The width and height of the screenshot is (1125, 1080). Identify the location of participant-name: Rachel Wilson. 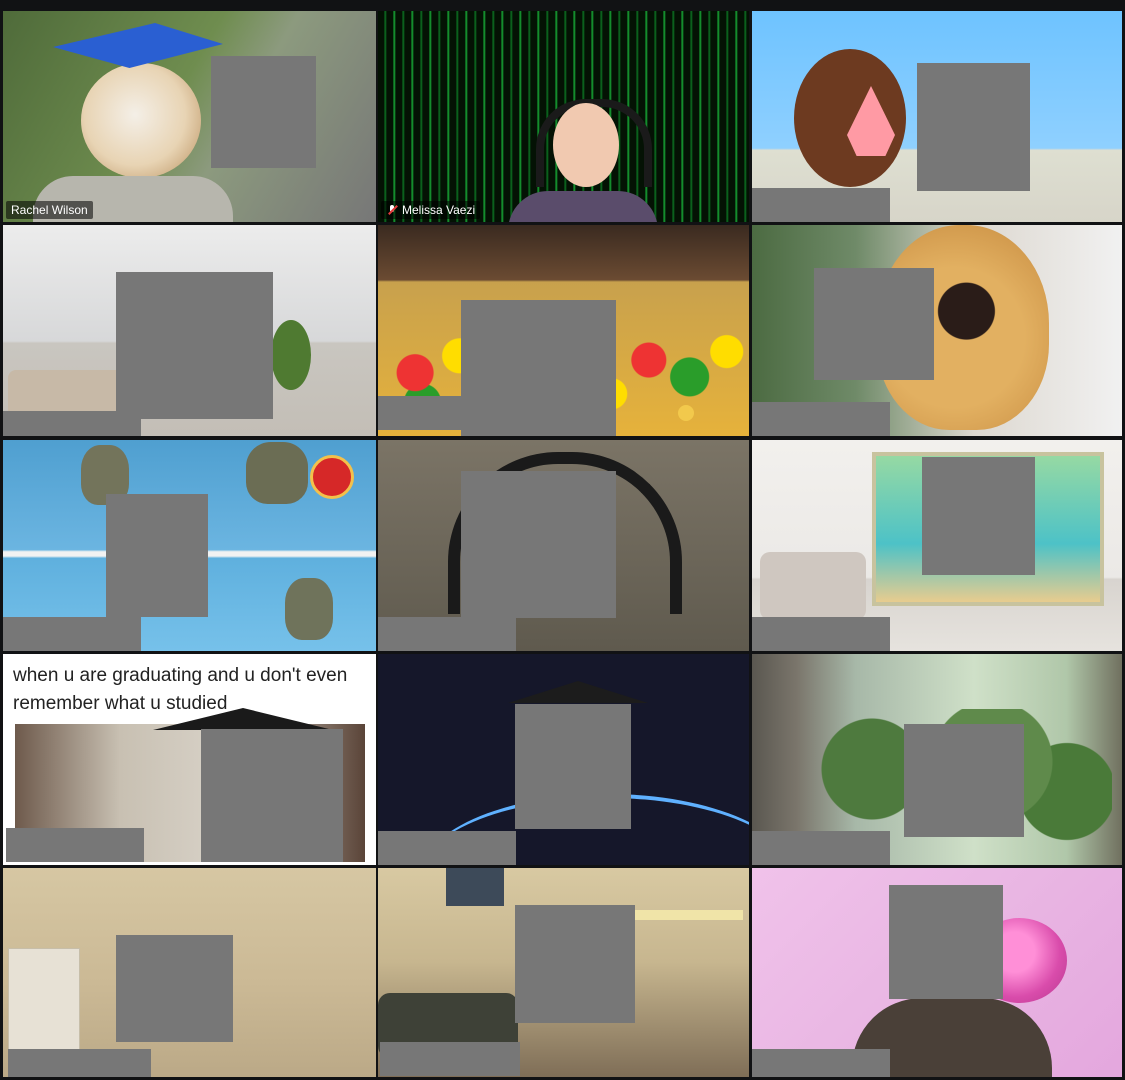
(49, 210).